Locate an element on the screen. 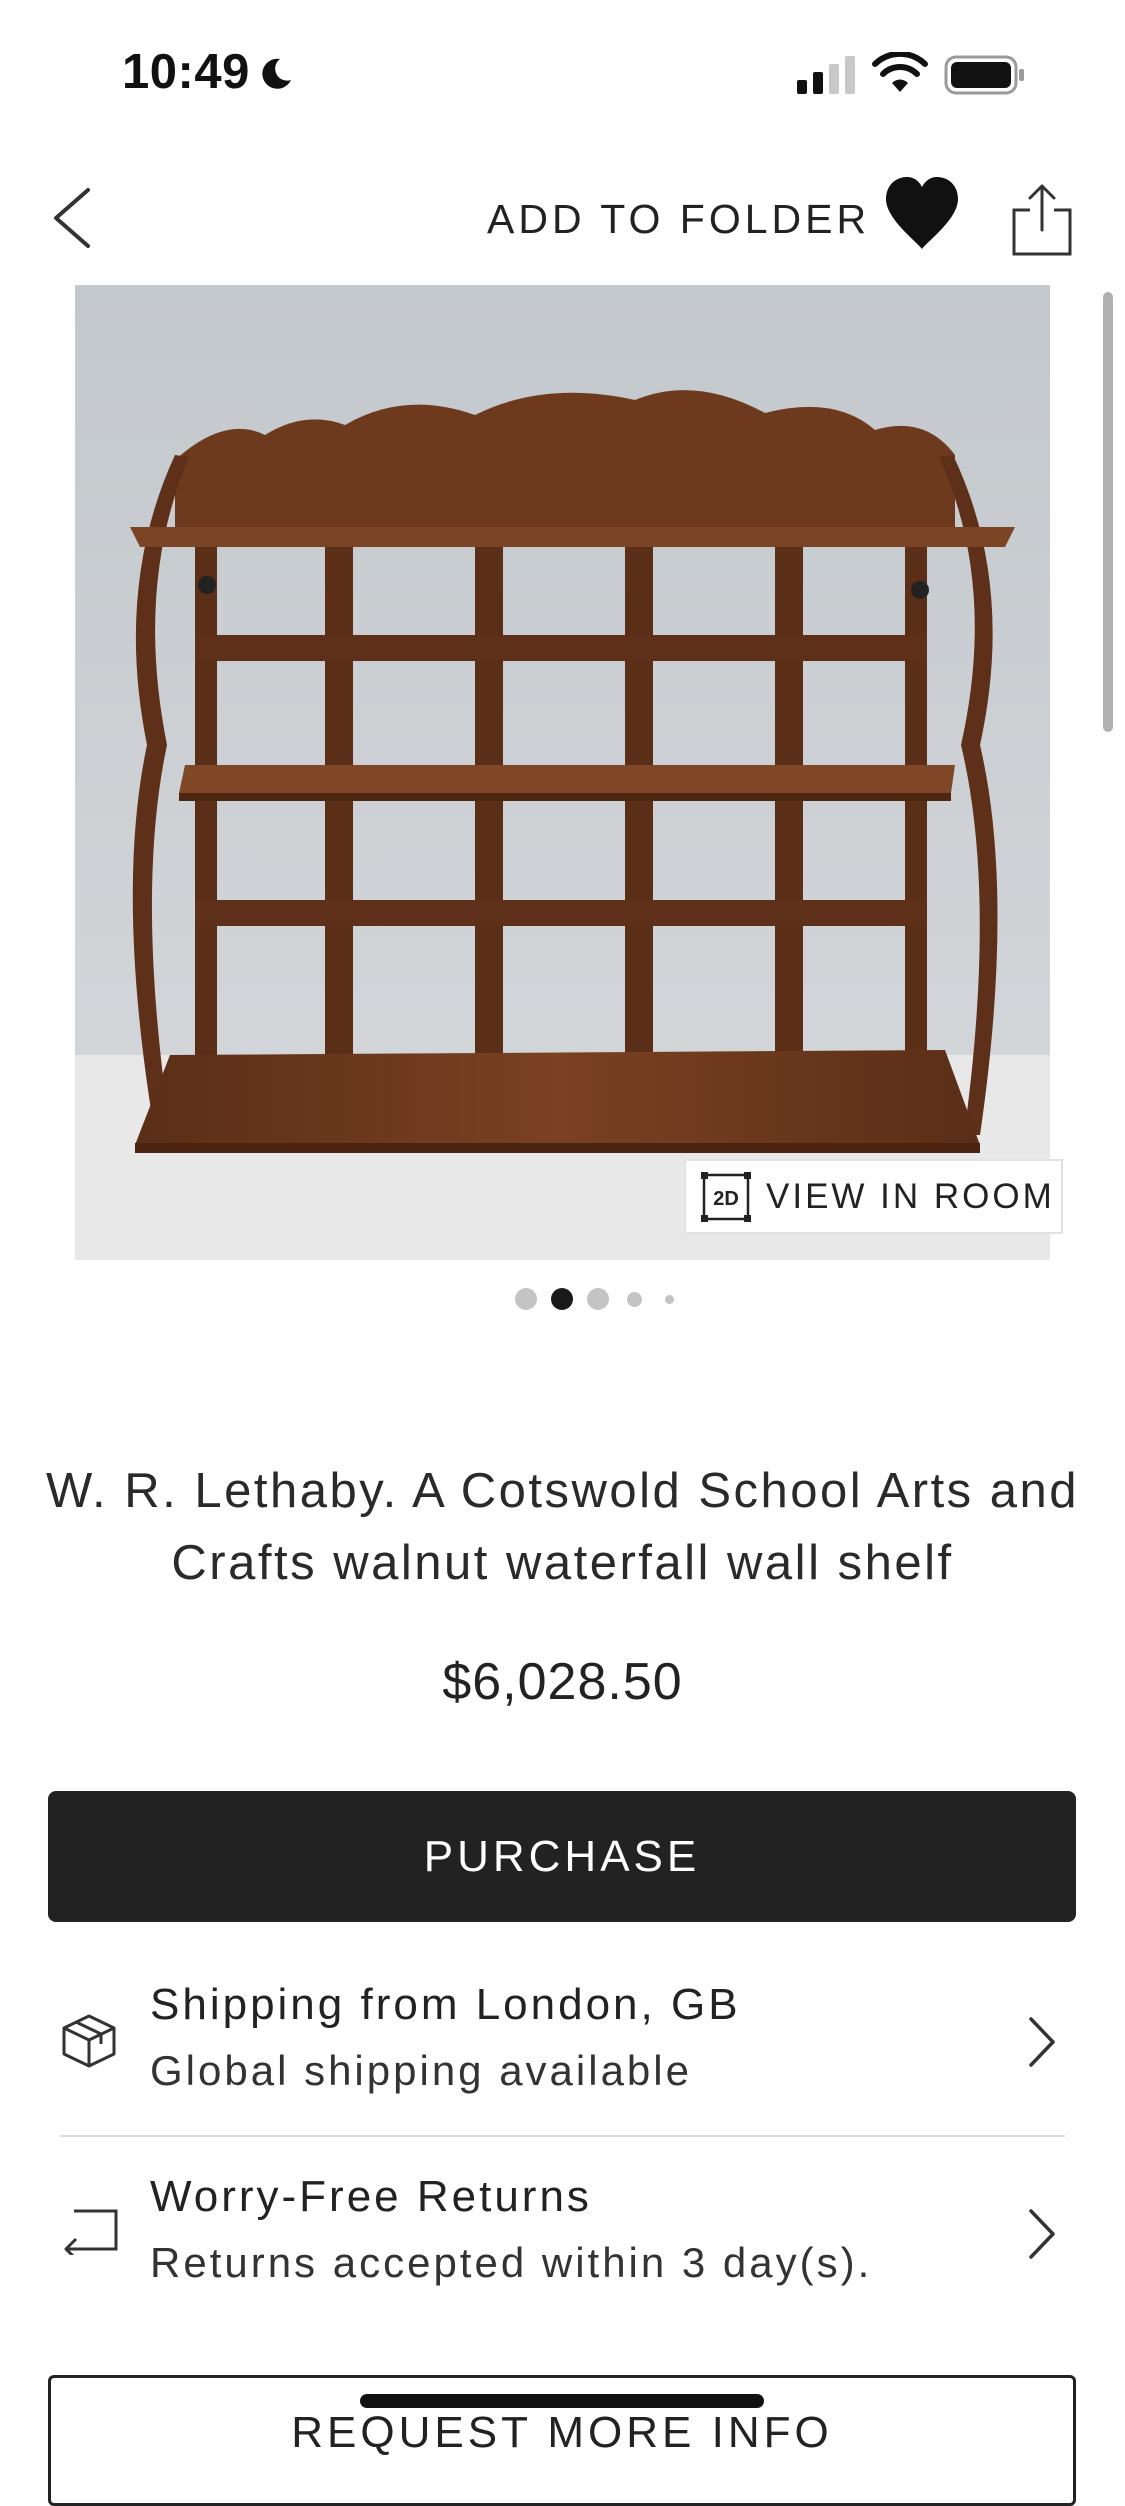 The width and height of the screenshot is (1125, 2506). package-icon is located at coordinates (89, 2041).